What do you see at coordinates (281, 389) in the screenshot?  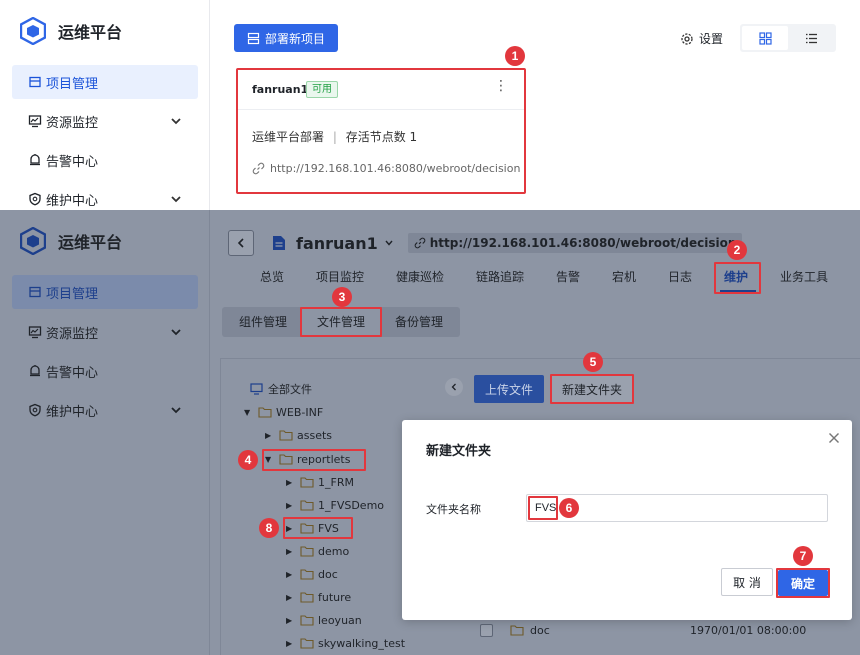 I see `tree-root: 全部文件` at bounding box center [281, 389].